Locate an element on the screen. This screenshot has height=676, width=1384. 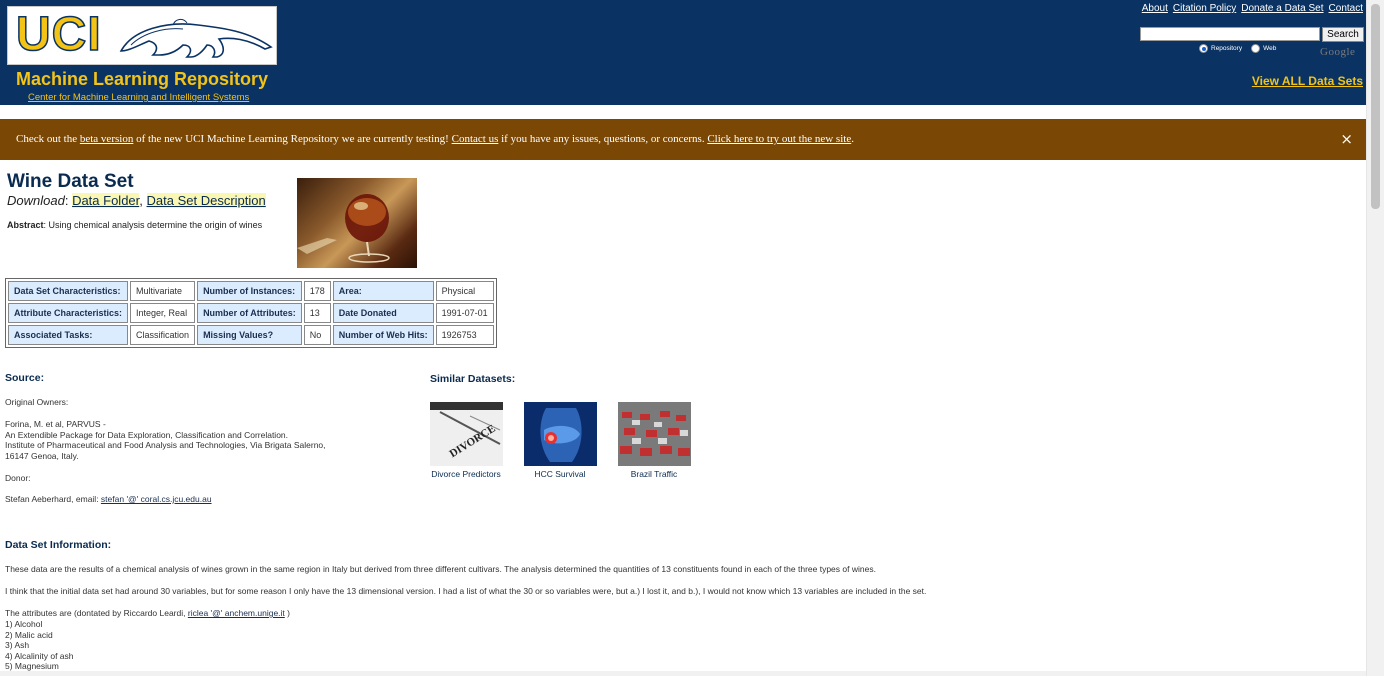
search-input is located at coordinates (1230, 34).